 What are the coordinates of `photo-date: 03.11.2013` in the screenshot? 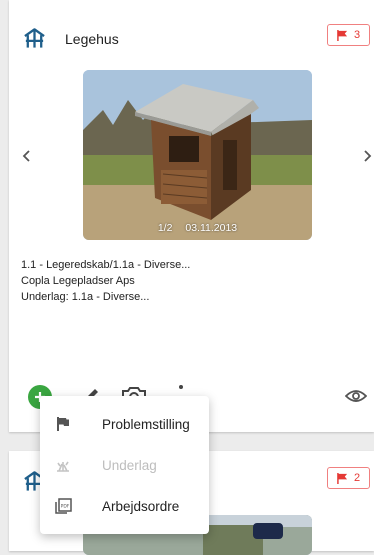 It's located at (211, 228).